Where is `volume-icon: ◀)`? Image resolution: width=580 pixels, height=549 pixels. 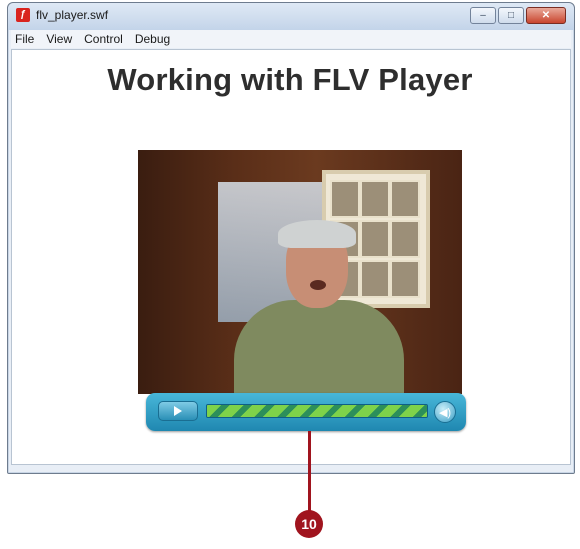
volume-icon: ◀) is located at coordinates (445, 412).